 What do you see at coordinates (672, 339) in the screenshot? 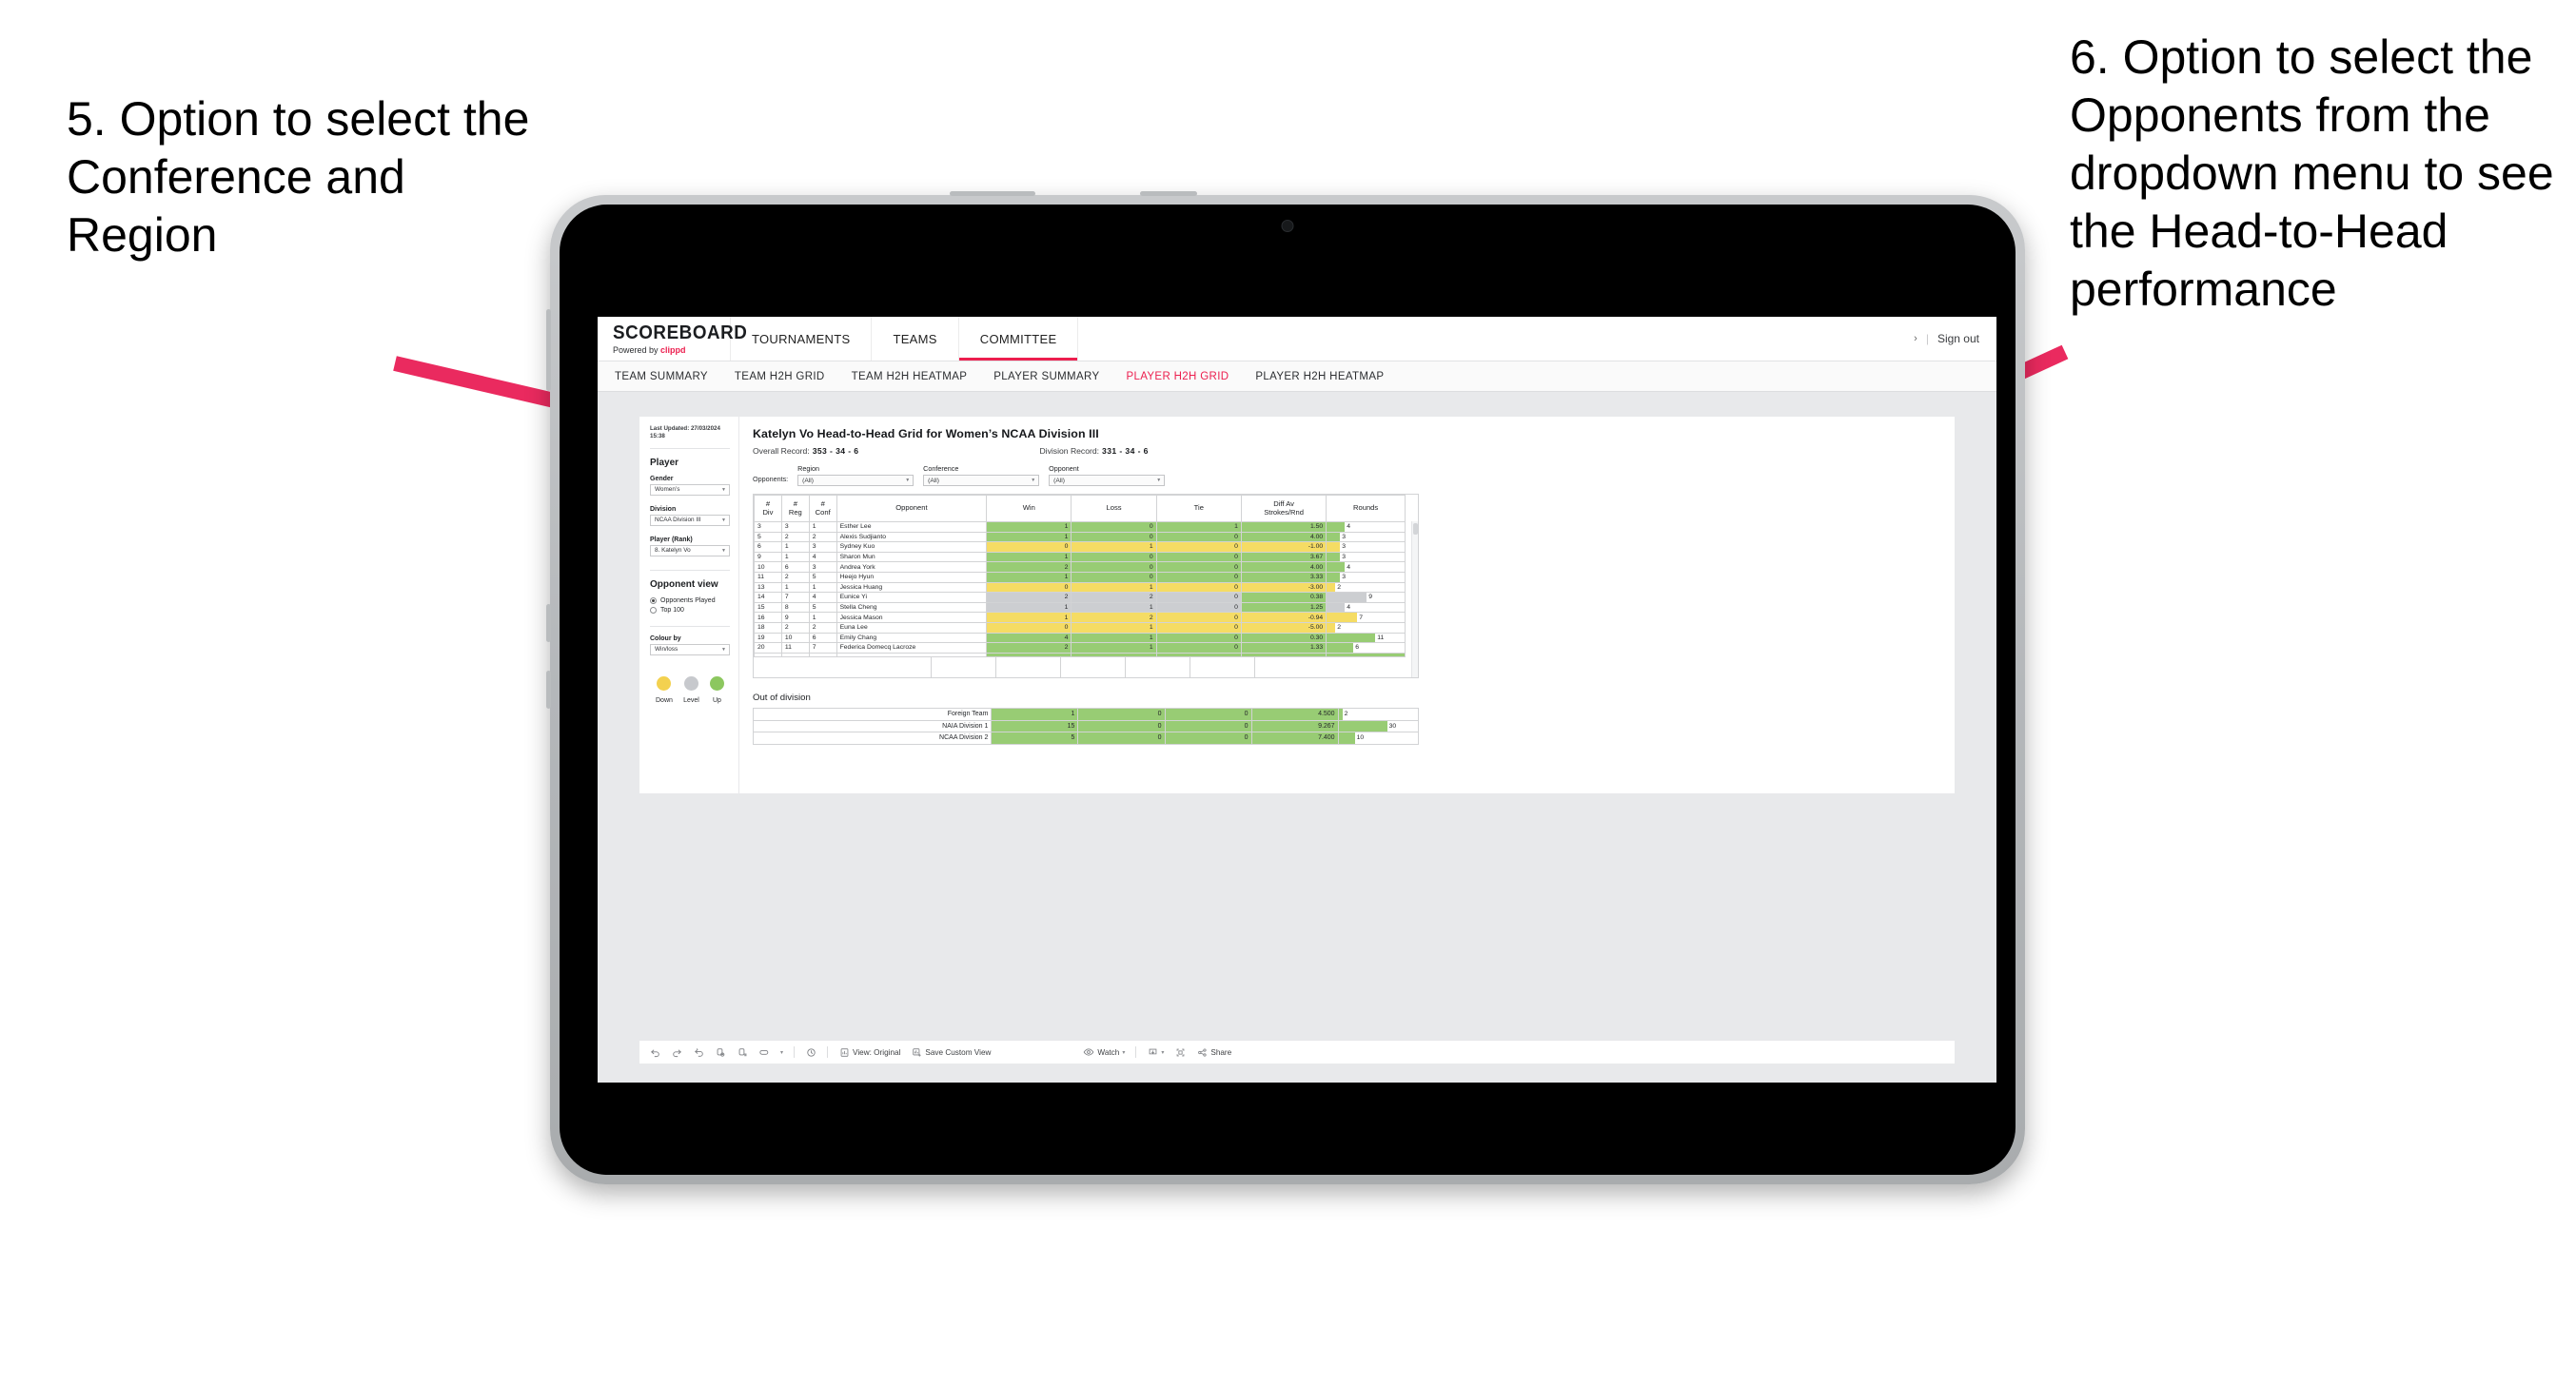
I see `brand-logo: SCOREBOARD Powered by clippd` at bounding box center [672, 339].